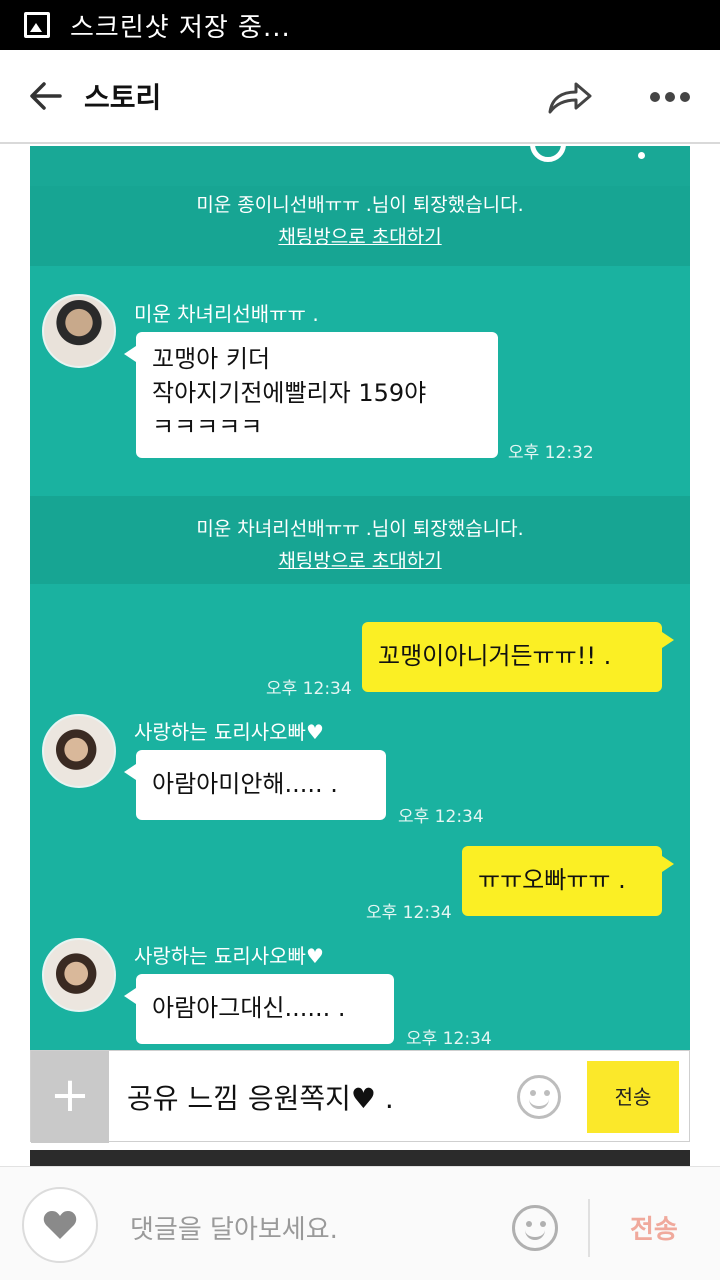 The height and width of the screenshot is (1280, 720). What do you see at coordinates (60, 1225) in the screenshot?
I see `like-heart-icon` at bounding box center [60, 1225].